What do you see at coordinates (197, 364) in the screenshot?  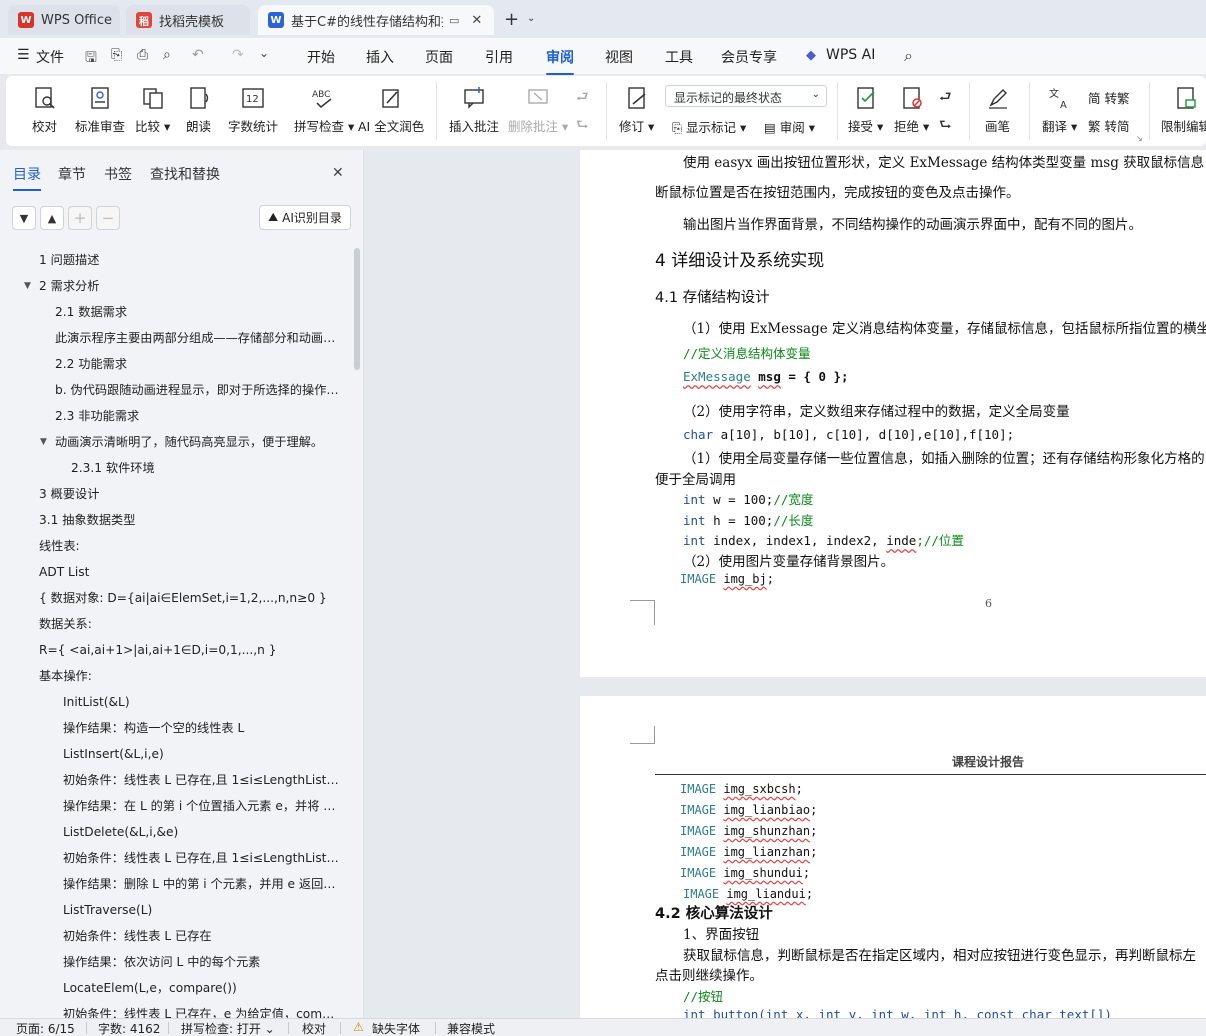 I see `toc-item: 2.2 功能需求` at bounding box center [197, 364].